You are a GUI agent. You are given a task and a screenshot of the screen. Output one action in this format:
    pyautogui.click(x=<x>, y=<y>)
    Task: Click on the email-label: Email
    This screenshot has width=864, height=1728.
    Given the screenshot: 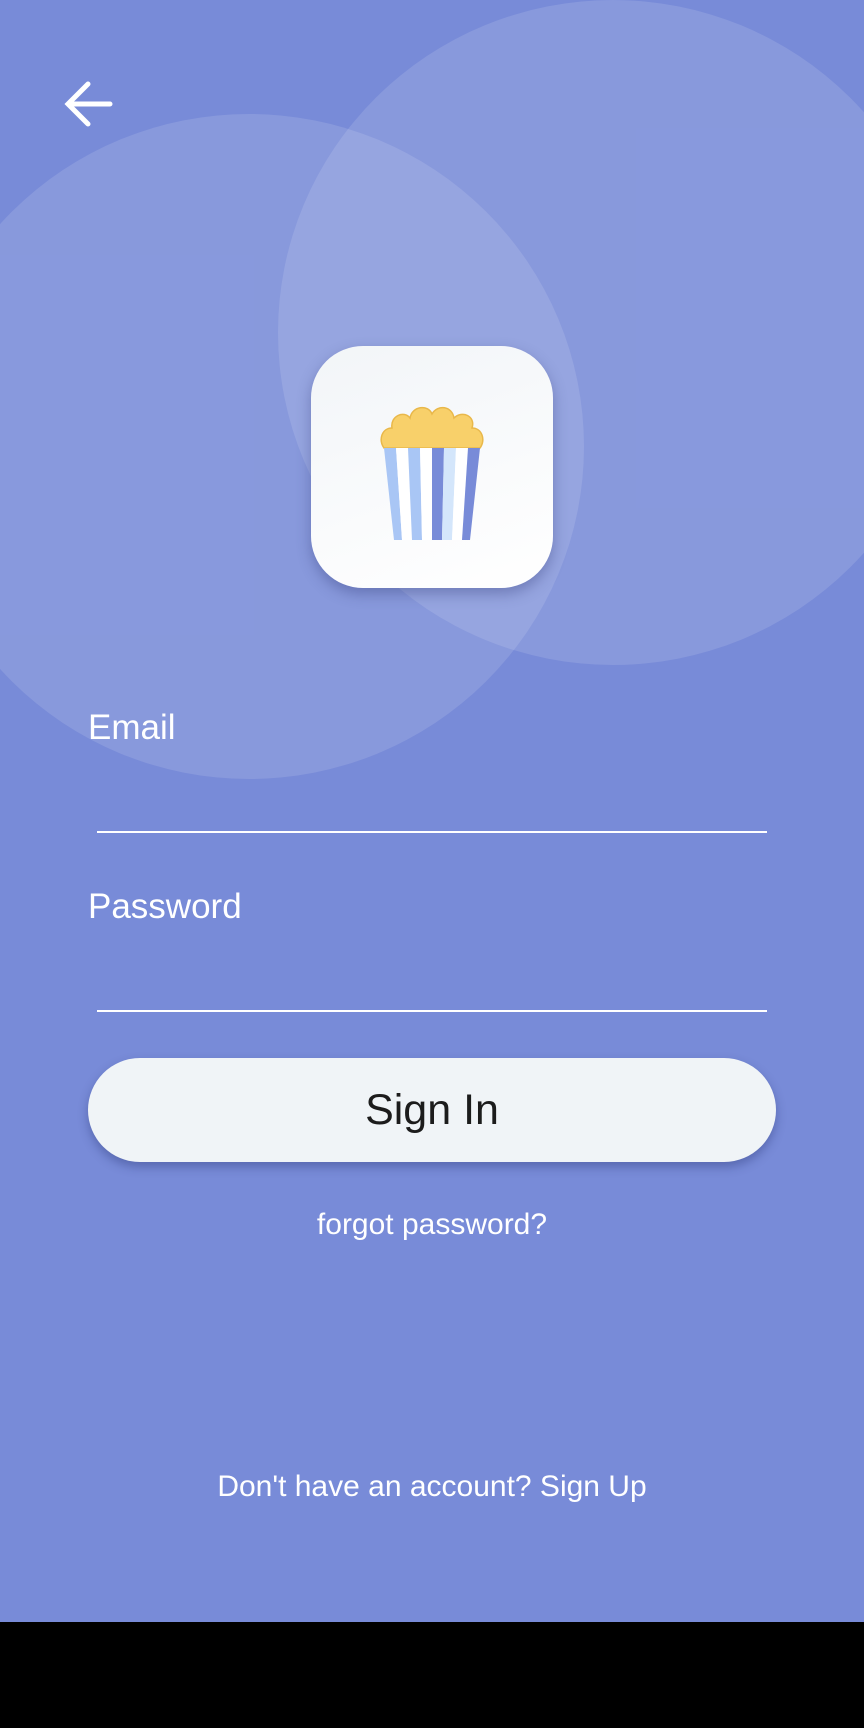 What is the action you would take?
    pyautogui.click(x=132, y=727)
    